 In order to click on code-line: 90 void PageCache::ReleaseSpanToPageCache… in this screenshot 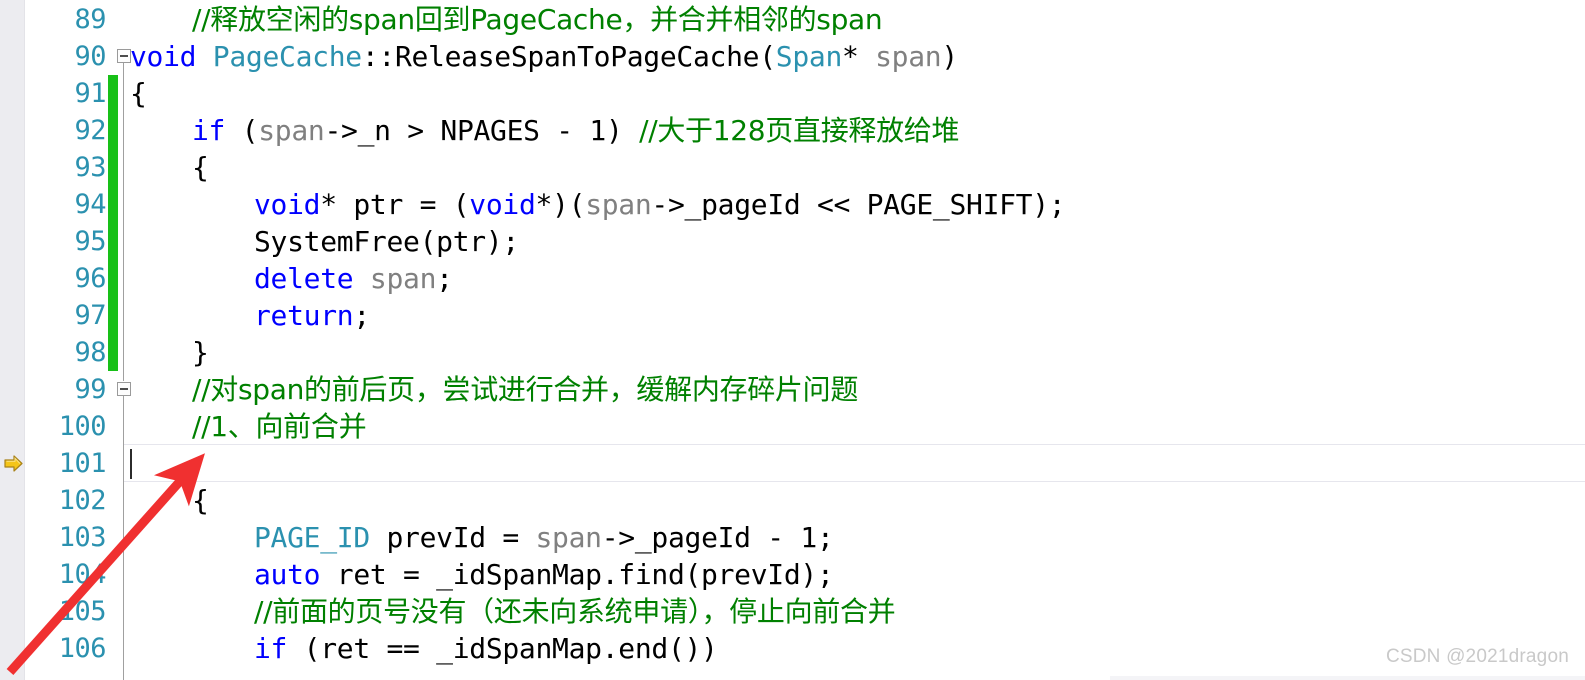, I will do `click(792, 56)`.